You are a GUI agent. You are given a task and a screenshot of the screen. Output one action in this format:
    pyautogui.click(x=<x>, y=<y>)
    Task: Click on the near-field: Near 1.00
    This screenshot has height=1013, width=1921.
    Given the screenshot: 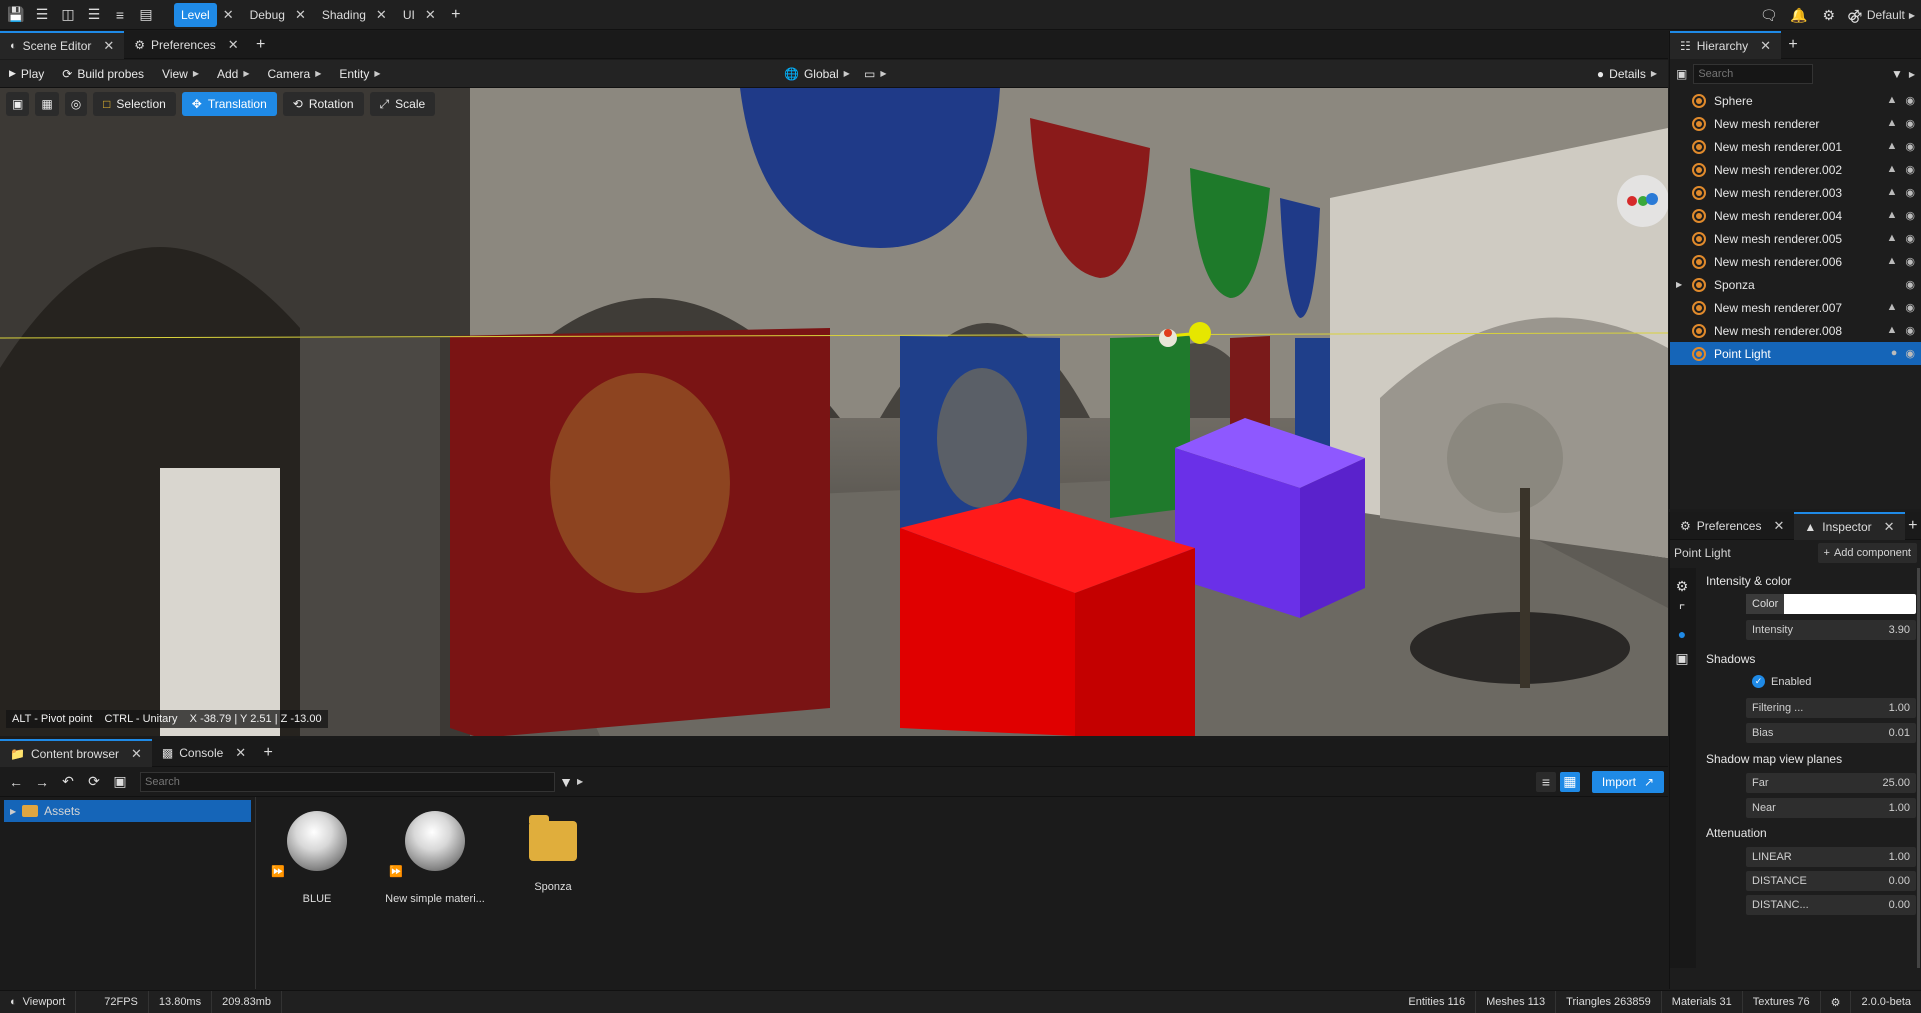 What is the action you would take?
    pyautogui.click(x=1831, y=808)
    